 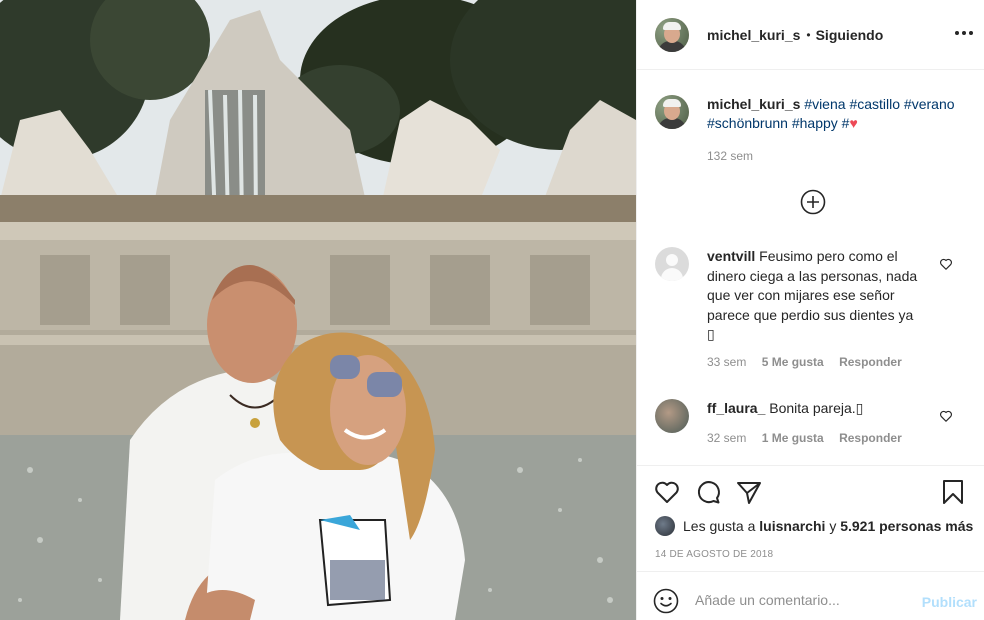 I want to click on likes-connector: y, so click(x=833, y=526).